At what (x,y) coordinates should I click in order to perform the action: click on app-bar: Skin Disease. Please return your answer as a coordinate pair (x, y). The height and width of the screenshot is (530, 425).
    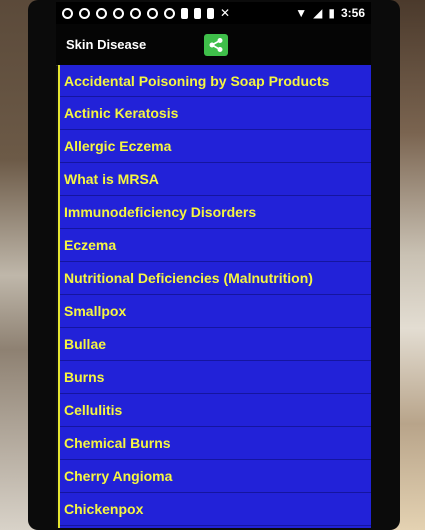
    Looking at the image, I should click on (213, 45).